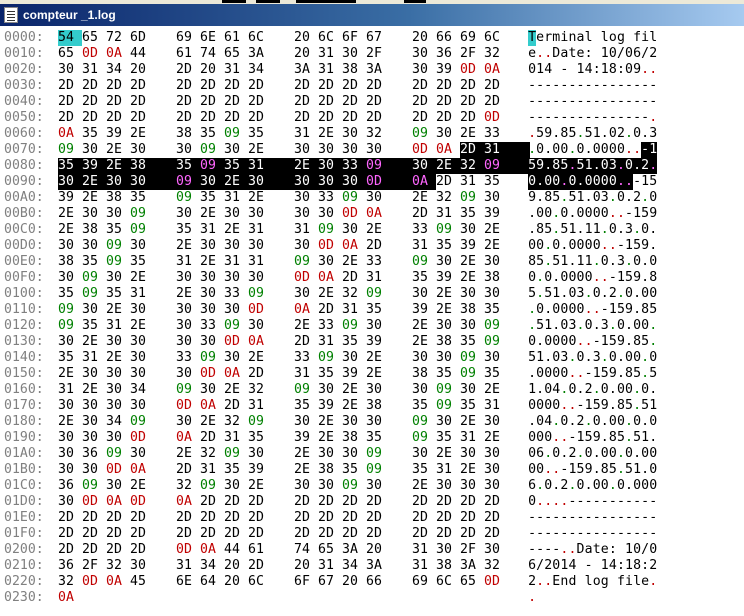 Image resolution: width=744 pixels, height=616 pixels. What do you see at coordinates (94, 502) in the screenshot?
I see `hex-byte: 0D` at bounding box center [94, 502].